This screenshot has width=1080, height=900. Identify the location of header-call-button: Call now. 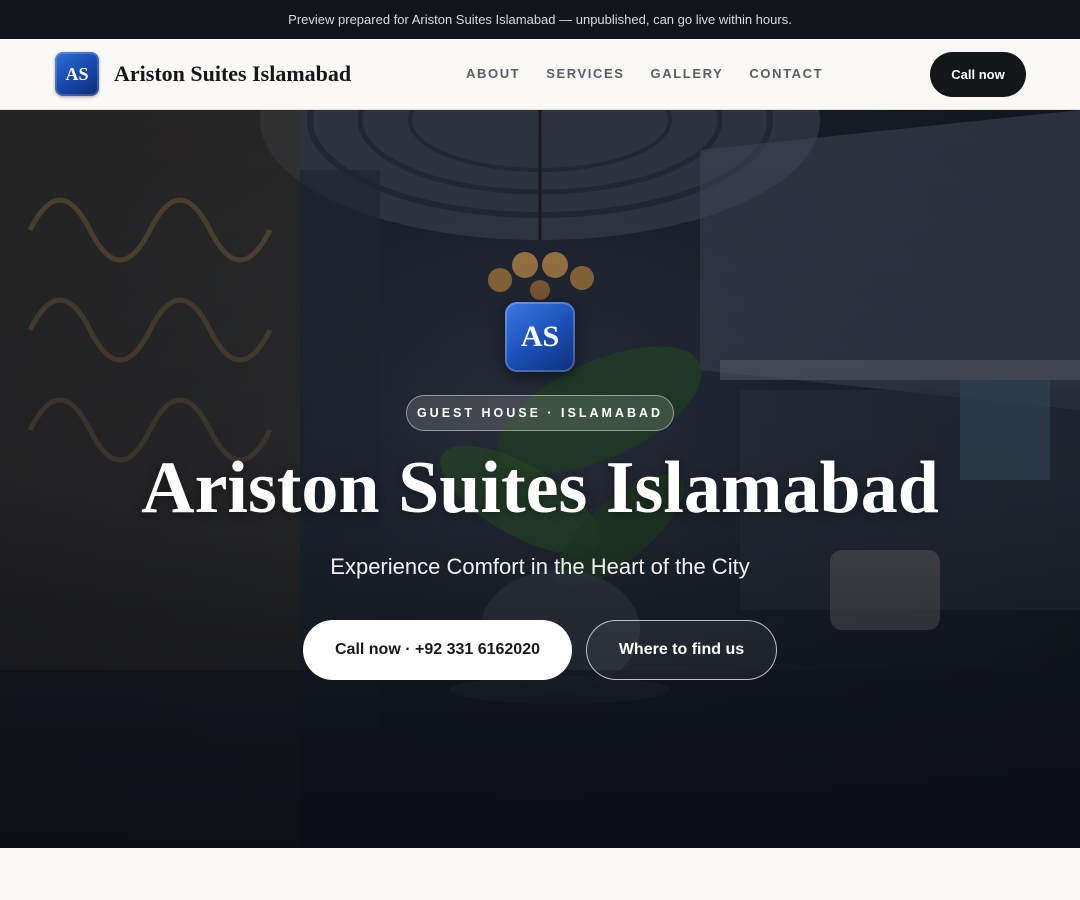
(978, 74).